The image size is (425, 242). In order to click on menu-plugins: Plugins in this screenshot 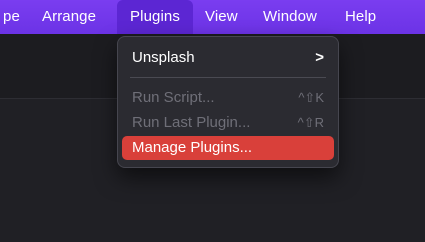, I will do `click(155, 17)`.